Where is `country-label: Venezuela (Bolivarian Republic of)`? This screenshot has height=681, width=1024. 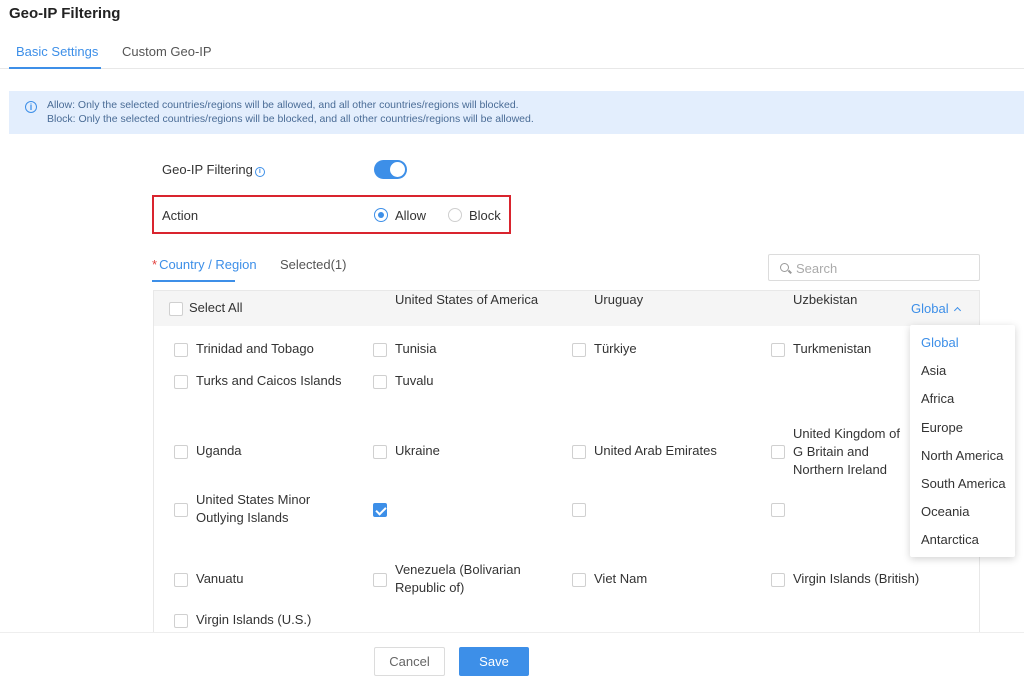 country-label: Venezuela (Bolivarian Republic of) is located at coordinates (470, 579).